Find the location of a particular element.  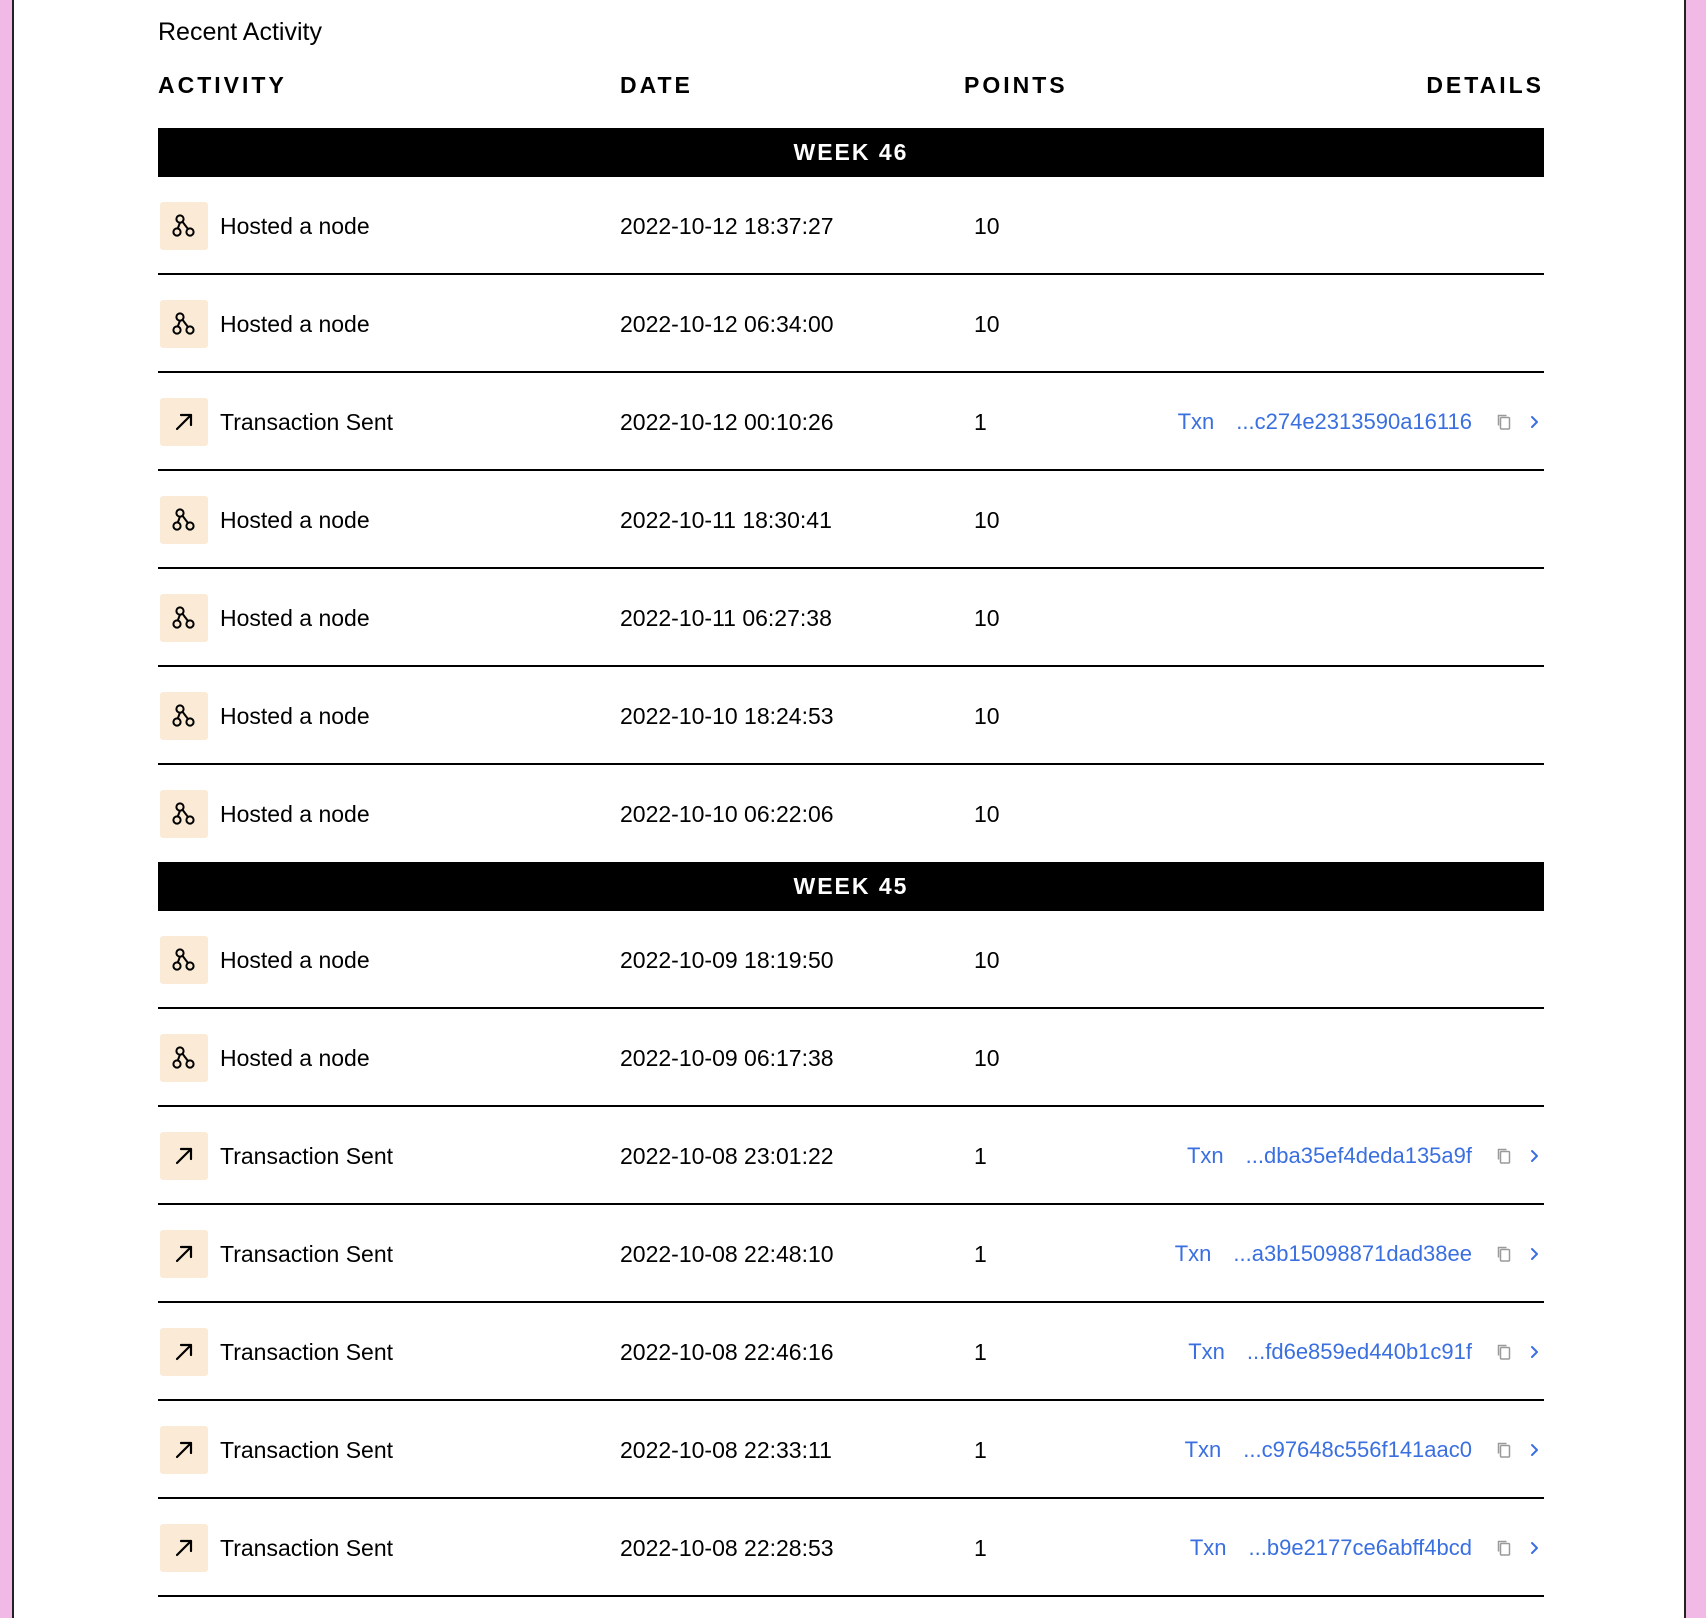

activity-date: 2022-10-09 18:19:50 is located at coordinates (727, 960).